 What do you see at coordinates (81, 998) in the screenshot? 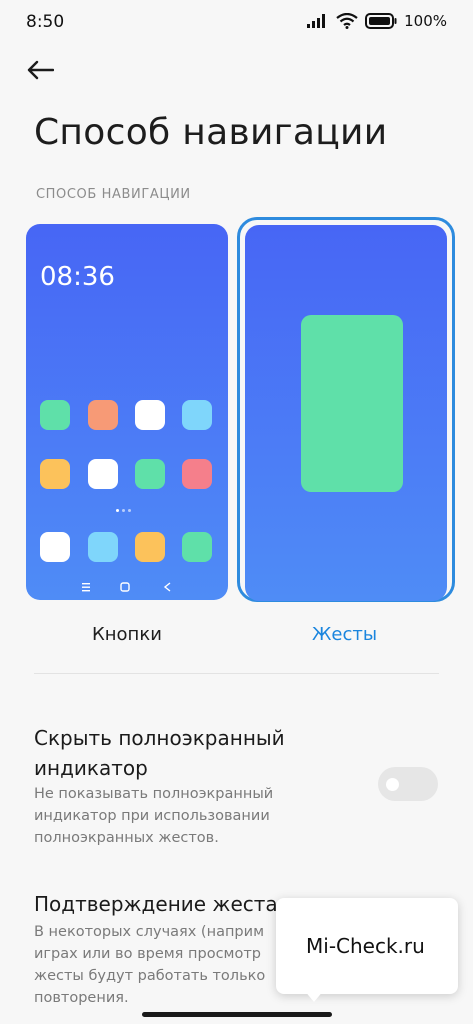
I see `desc-line: повторения.` at bounding box center [81, 998].